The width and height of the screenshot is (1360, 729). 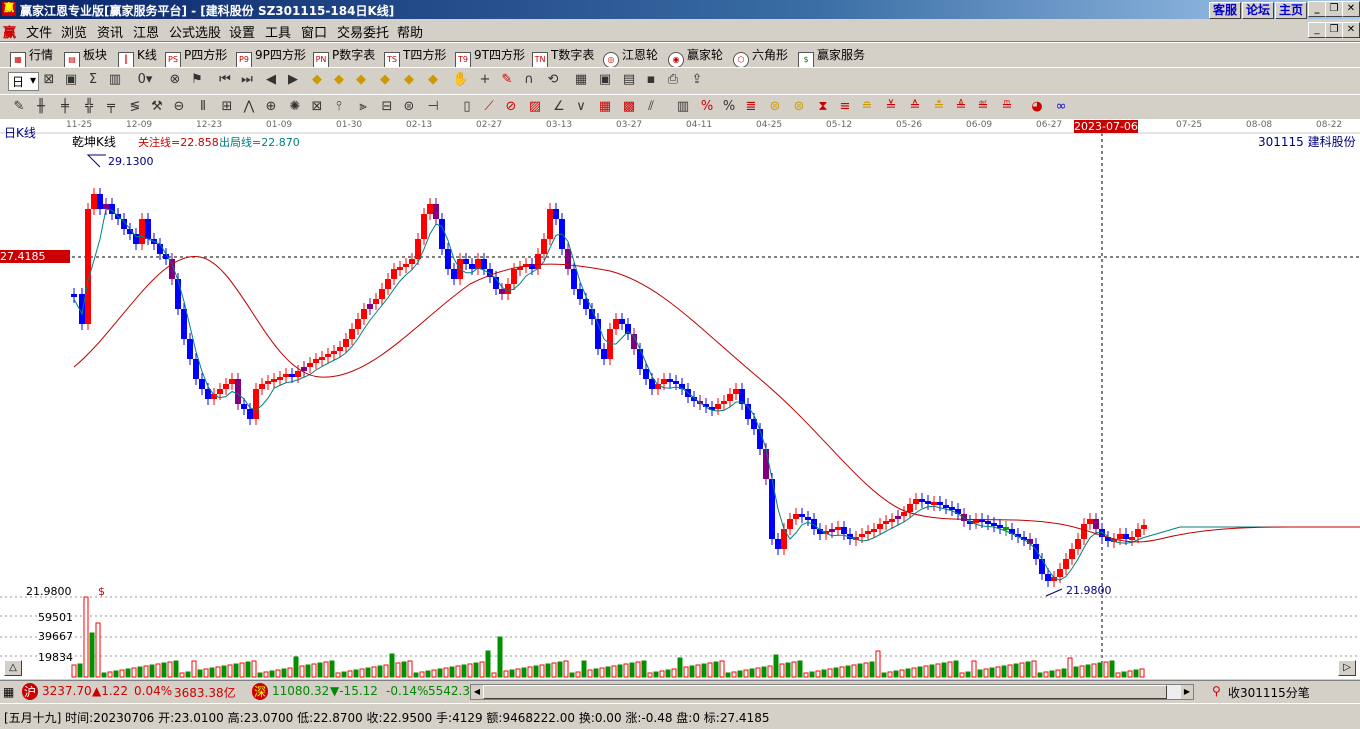 I want to click on gann-icon: ⊗, so click(x=175, y=80).